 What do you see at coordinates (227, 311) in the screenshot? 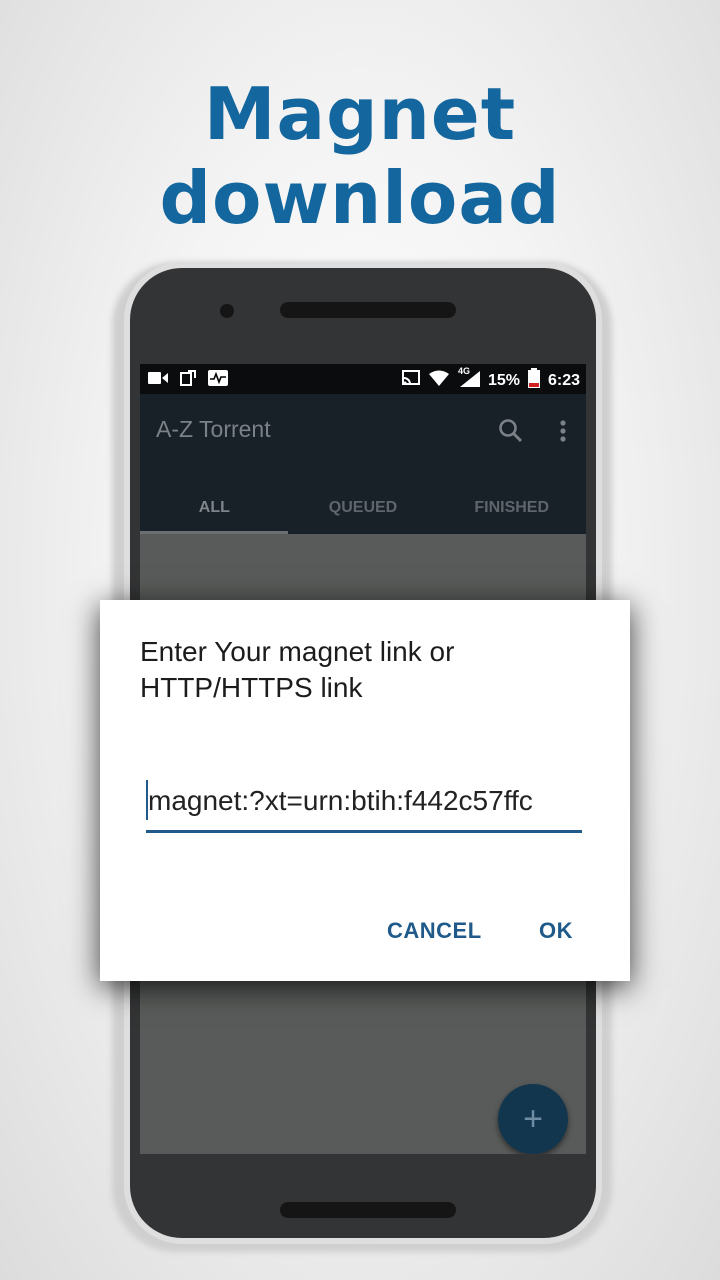
I see `front-camera` at bounding box center [227, 311].